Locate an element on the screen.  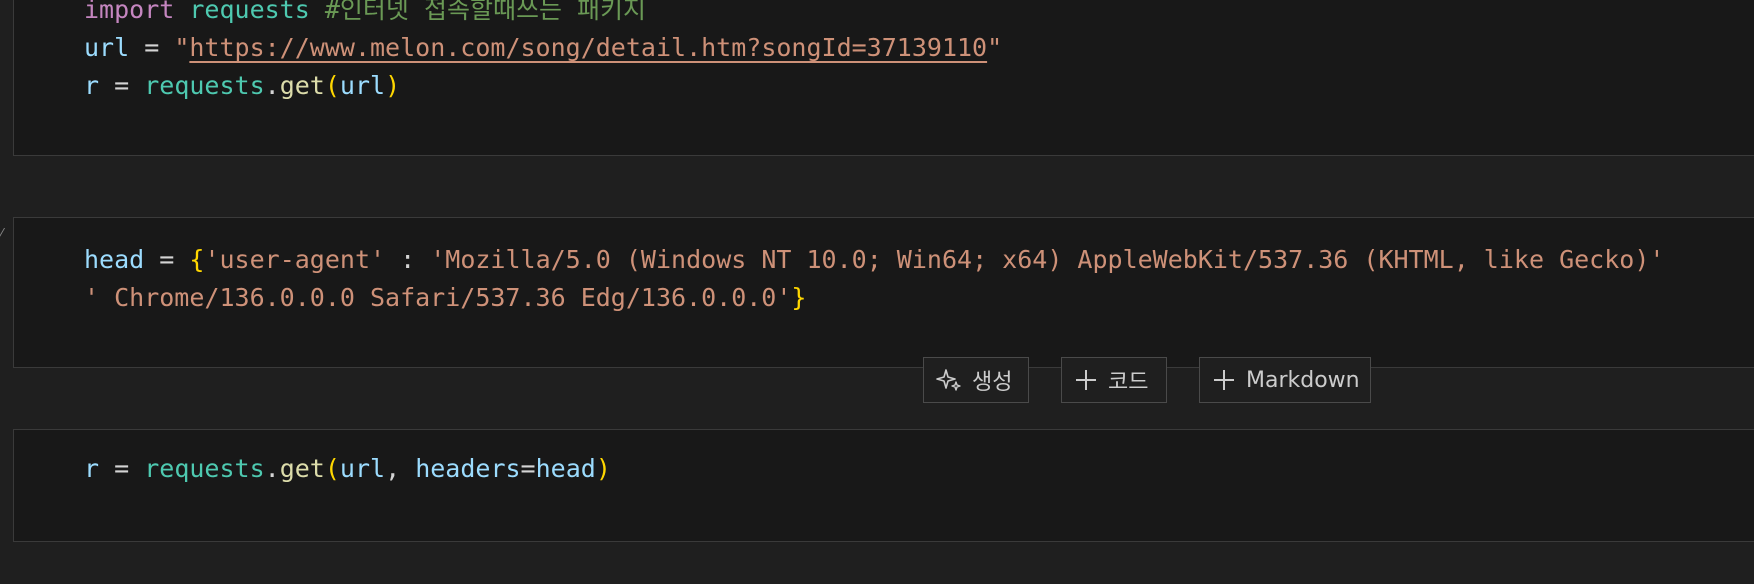
code-line: r = requests.get(url) is located at coordinates (242, 86).